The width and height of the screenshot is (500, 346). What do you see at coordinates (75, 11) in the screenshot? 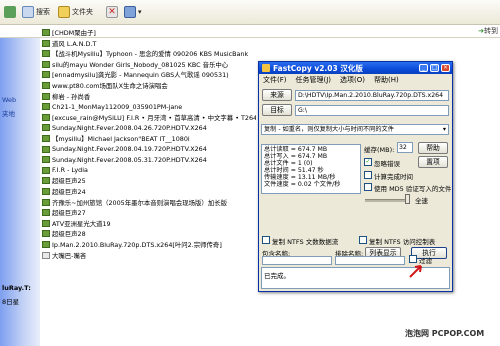
I see `folders-button: 文件夹` at bounding box center [75, 11].